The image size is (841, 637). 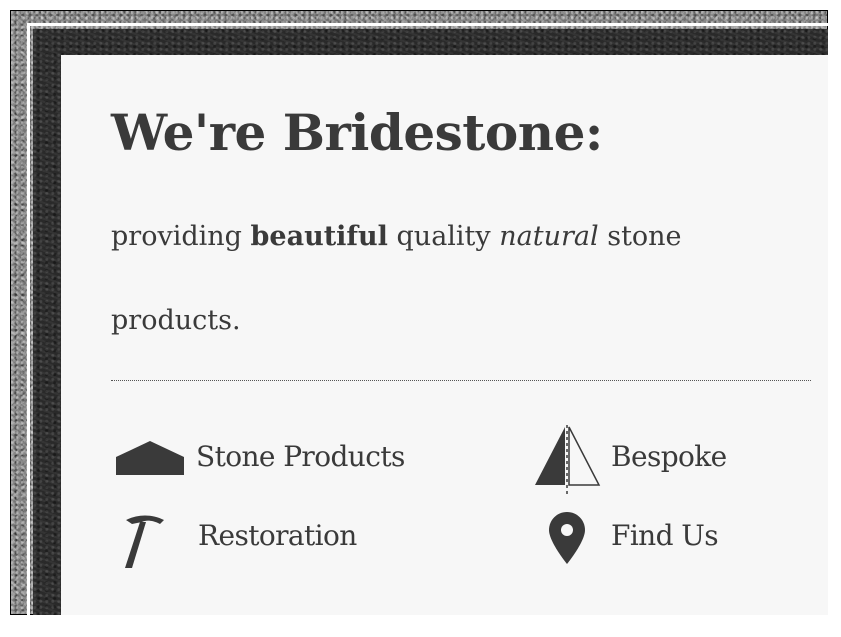 What do you see at coordinates (357, 132) in the screenshot?
I see `page-title: We're Bridestone:` at bounding box center [357, 132].